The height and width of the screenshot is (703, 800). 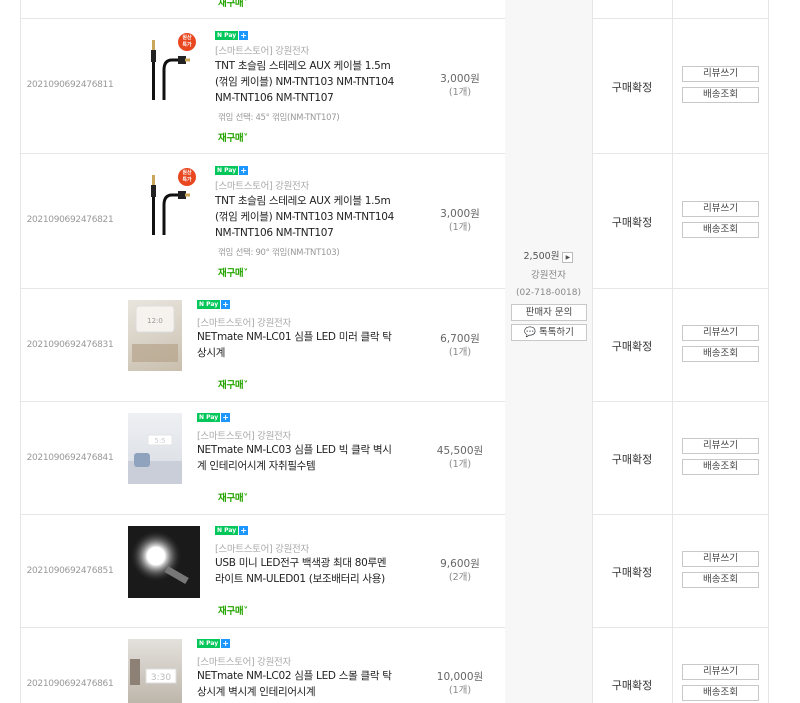 I want to click on order-number: 2021090692476841, so click(x=70, y=458).